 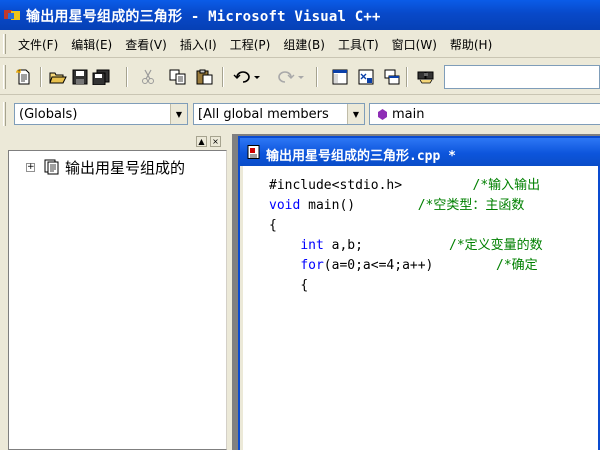 I want to click on find-in-files-button, so click(x=426, y=77).